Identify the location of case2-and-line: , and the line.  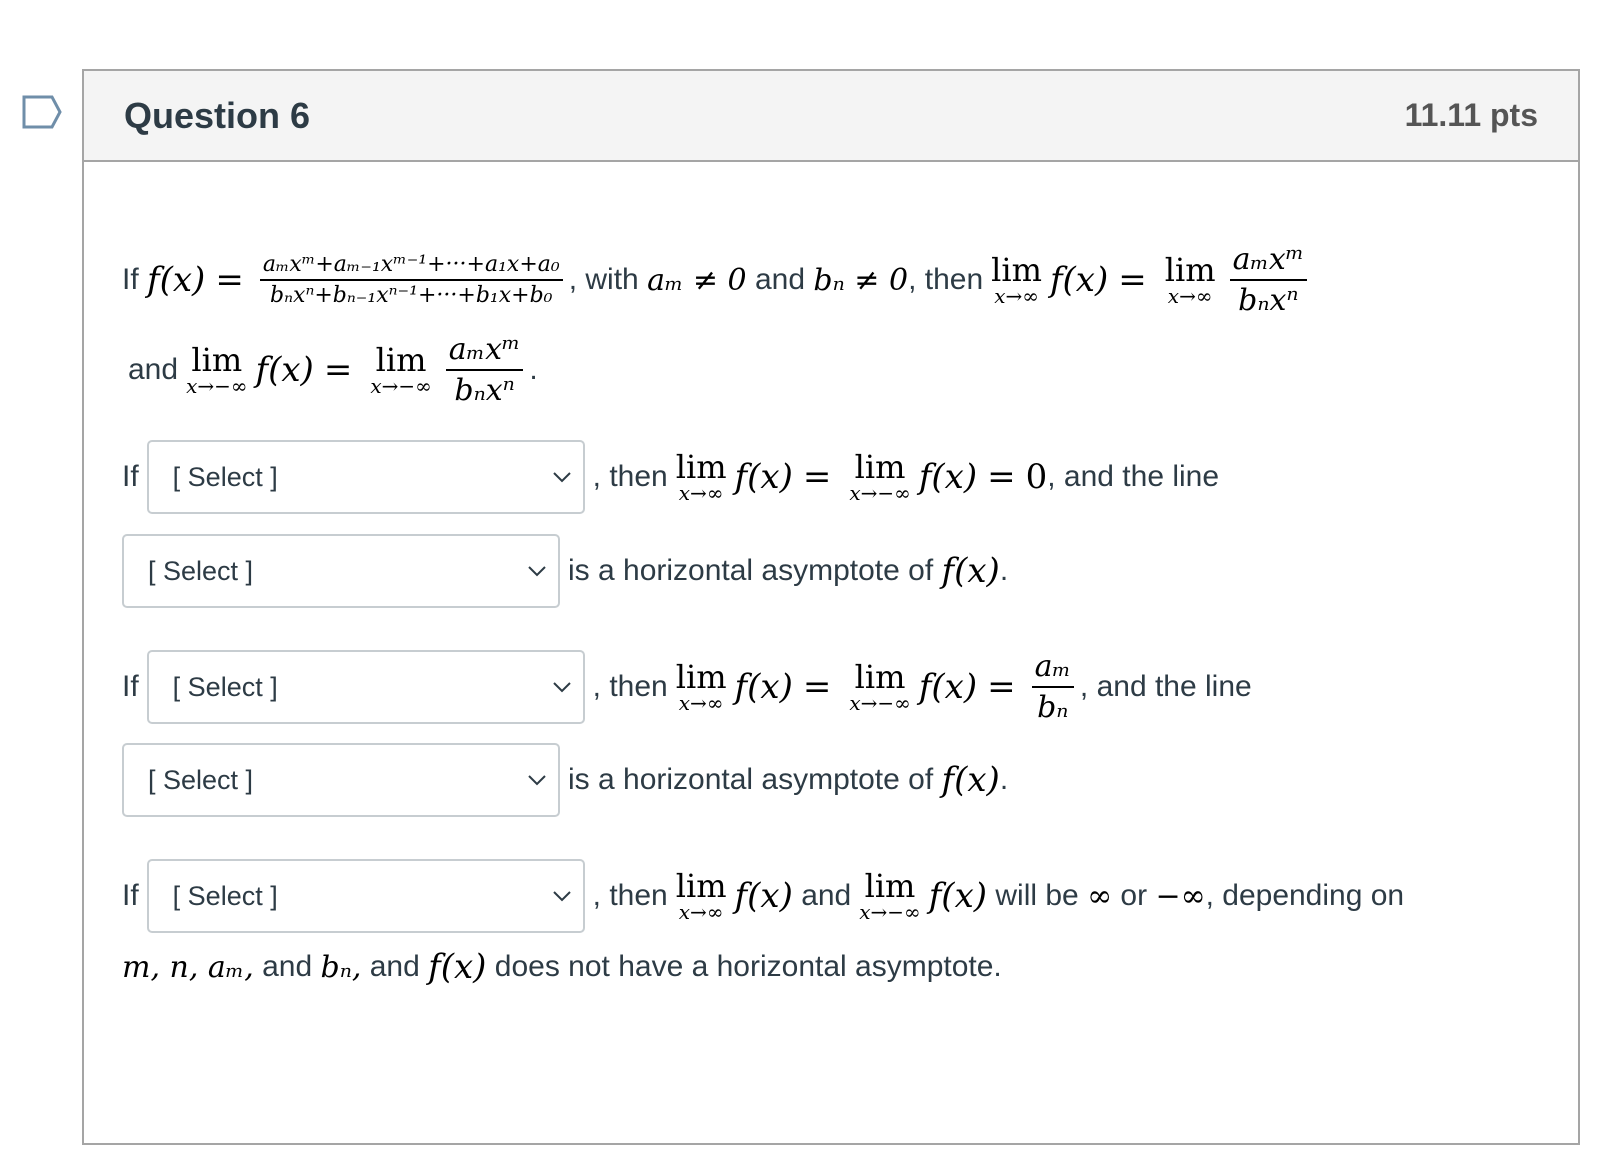
(1165, 686).